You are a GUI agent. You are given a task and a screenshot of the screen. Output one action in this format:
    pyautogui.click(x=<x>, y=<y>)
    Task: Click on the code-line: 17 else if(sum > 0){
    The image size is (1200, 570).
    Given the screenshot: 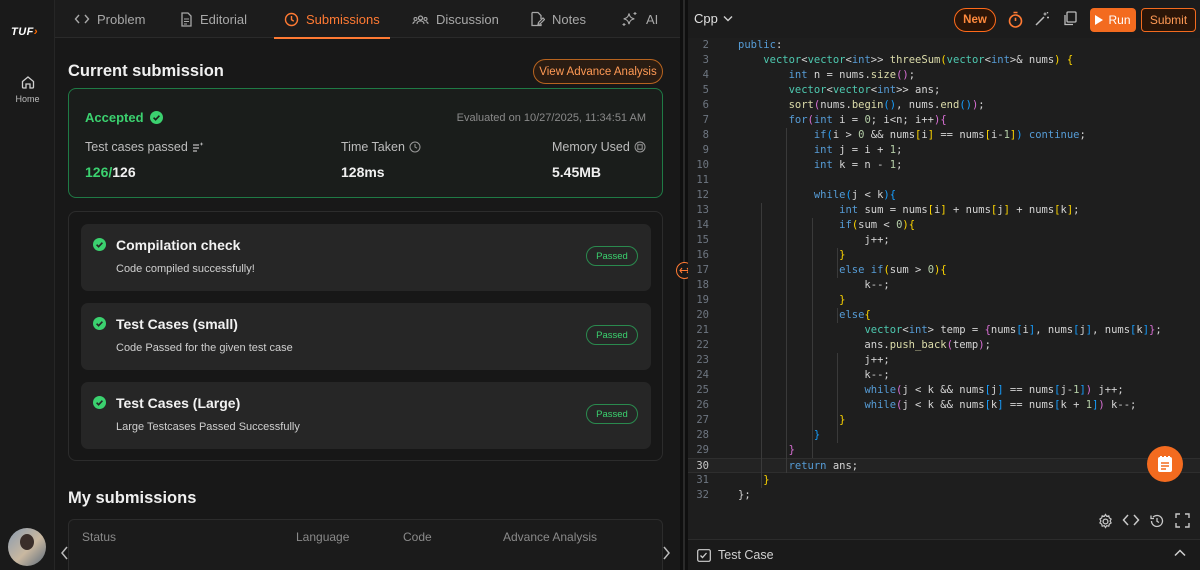 What is the action you would take?
    pyautogui.click(x=944, y=270)
    